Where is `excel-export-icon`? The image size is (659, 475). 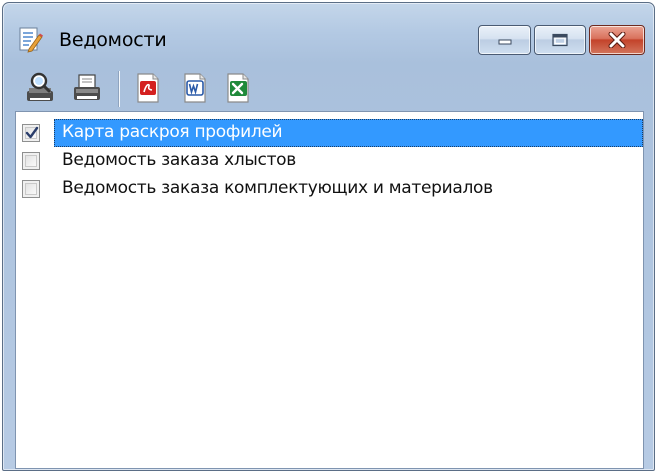
excel-export-icon is located at coordinates (238, 88).